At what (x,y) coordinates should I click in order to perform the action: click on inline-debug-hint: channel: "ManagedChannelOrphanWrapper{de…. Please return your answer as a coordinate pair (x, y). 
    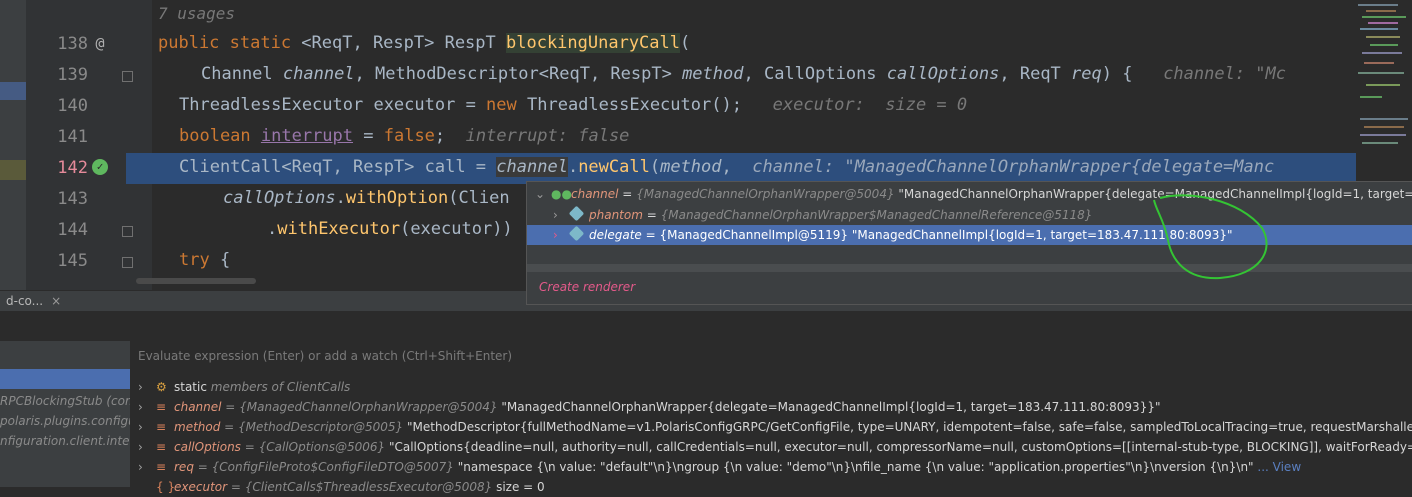
    Looking at the image, I should click on (1013, 167).